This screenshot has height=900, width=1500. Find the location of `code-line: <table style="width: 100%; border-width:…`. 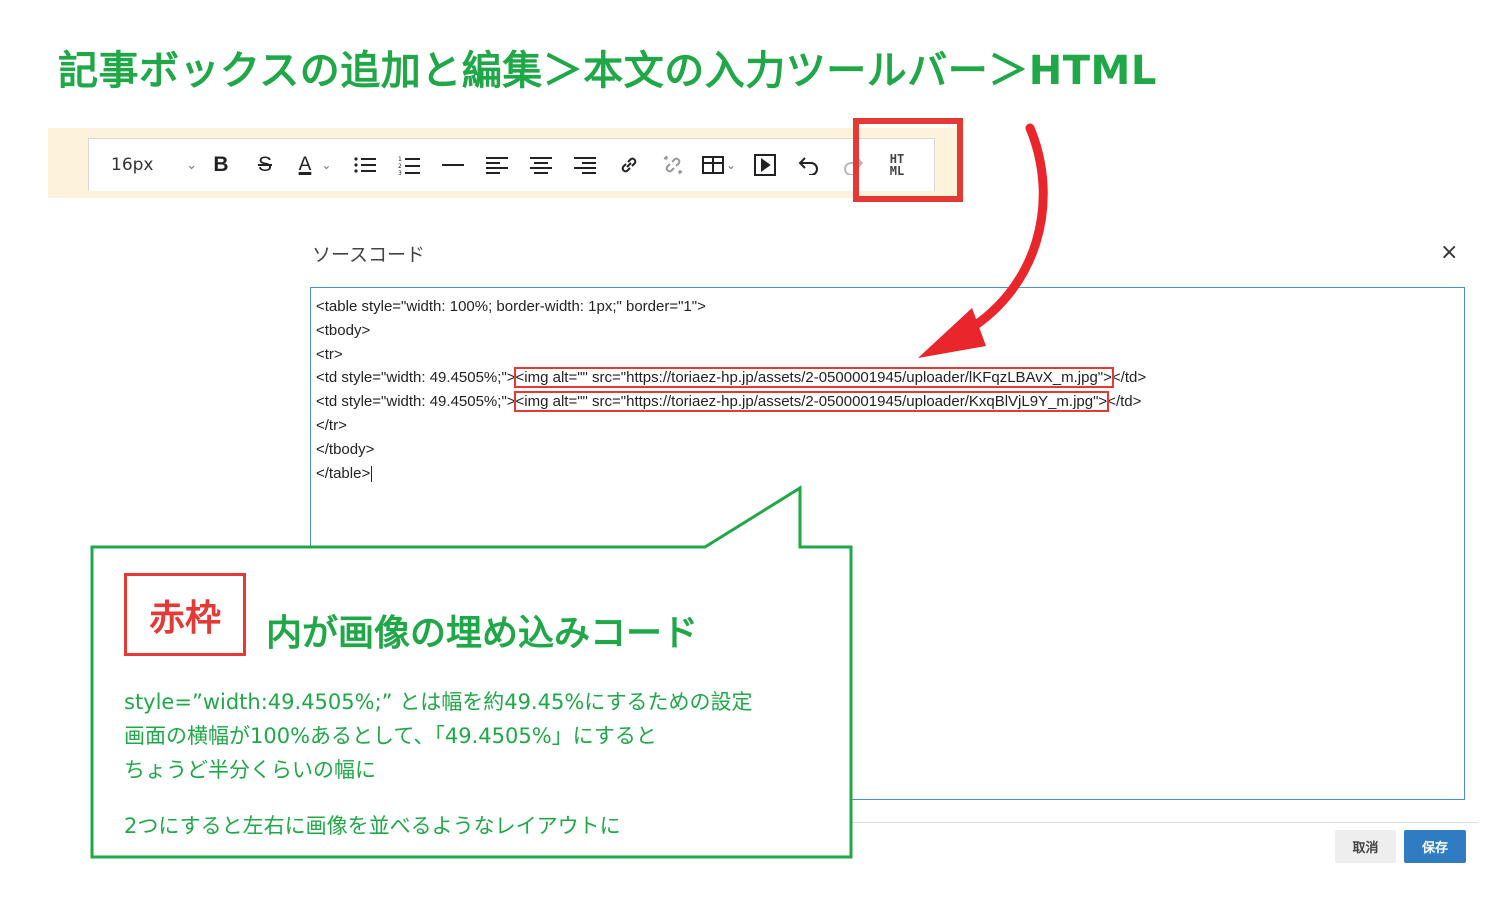

code-line: <table style="width: 100%; border-width:… is located at coordinates (511, 306).